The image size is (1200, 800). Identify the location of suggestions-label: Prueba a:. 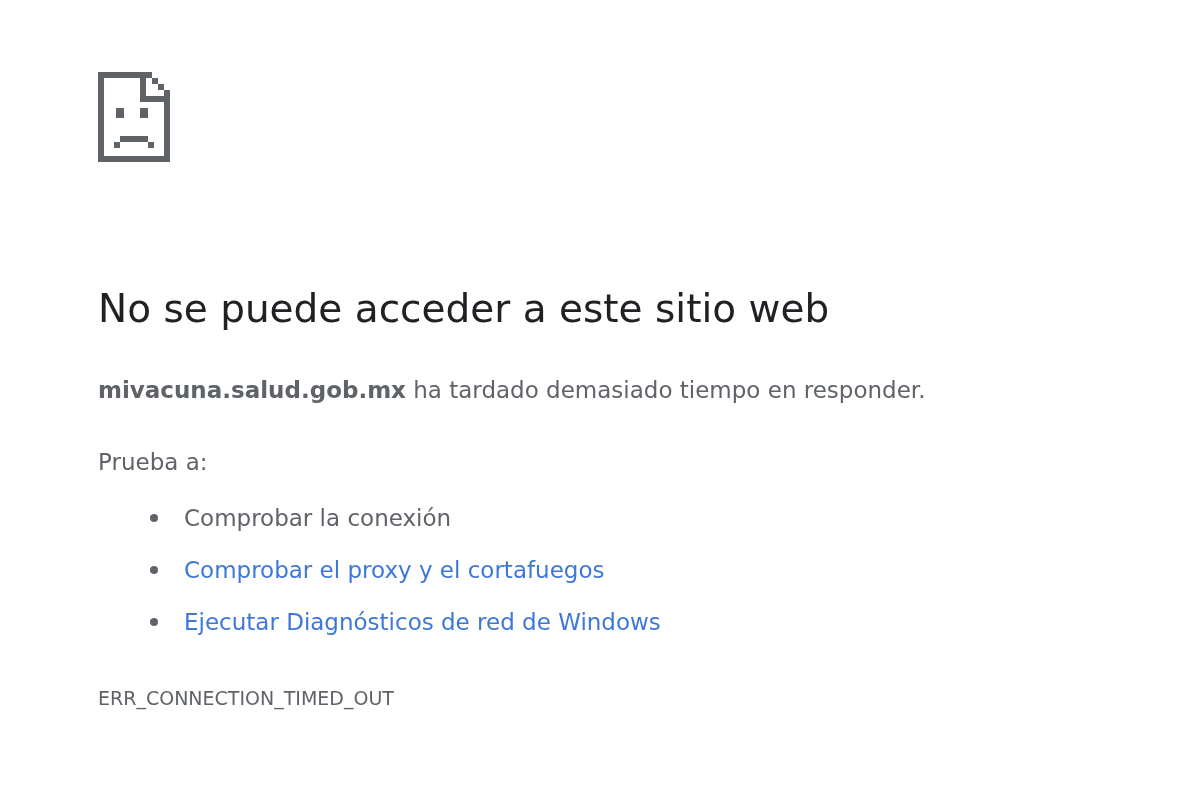
(153, 463).